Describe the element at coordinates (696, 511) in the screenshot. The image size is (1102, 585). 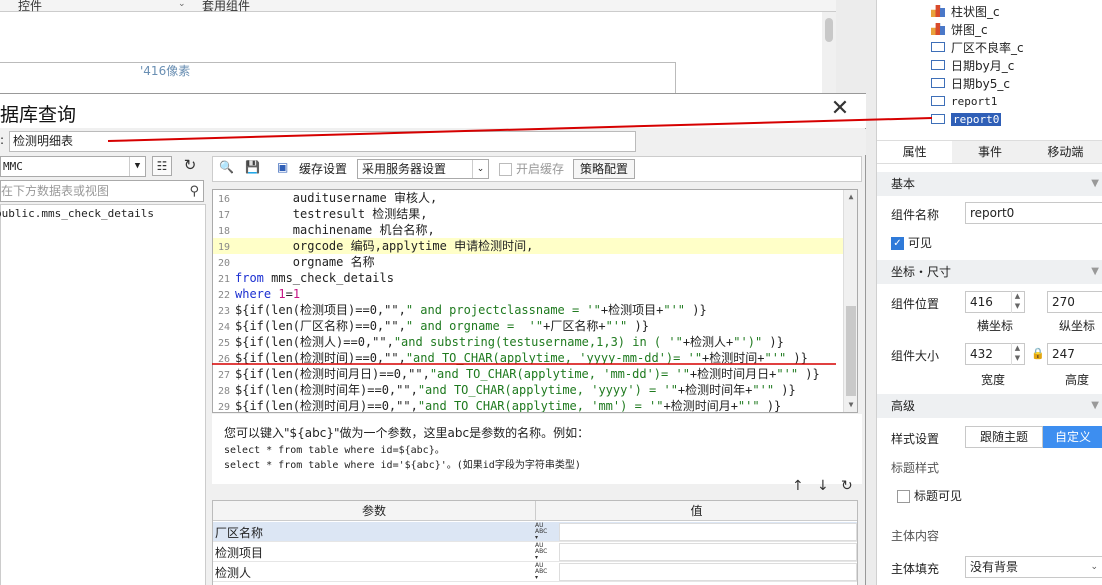
I see `value-header: 值` at that location.